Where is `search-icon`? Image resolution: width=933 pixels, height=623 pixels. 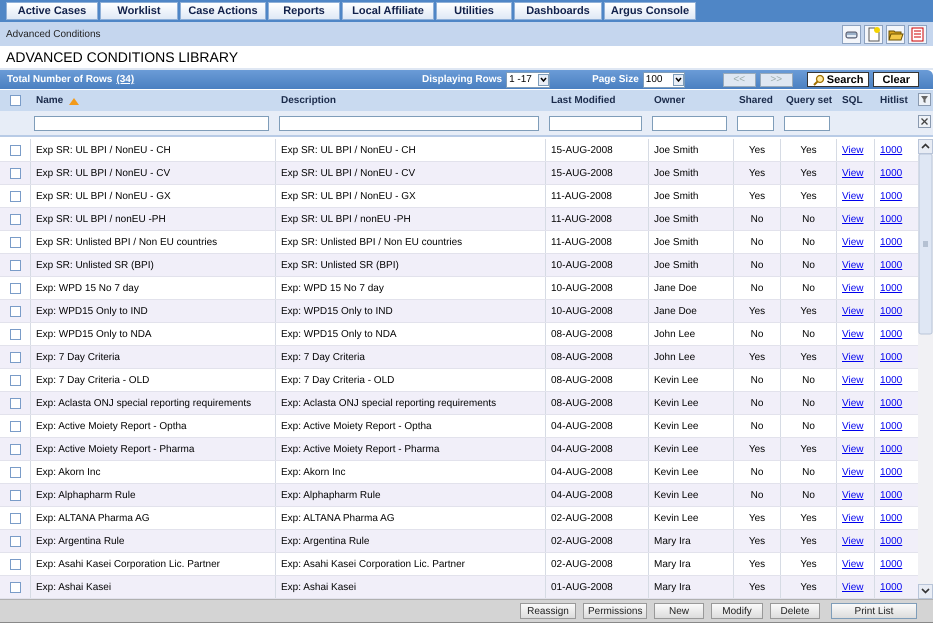 search-icon is located at coordinates (818, 80).